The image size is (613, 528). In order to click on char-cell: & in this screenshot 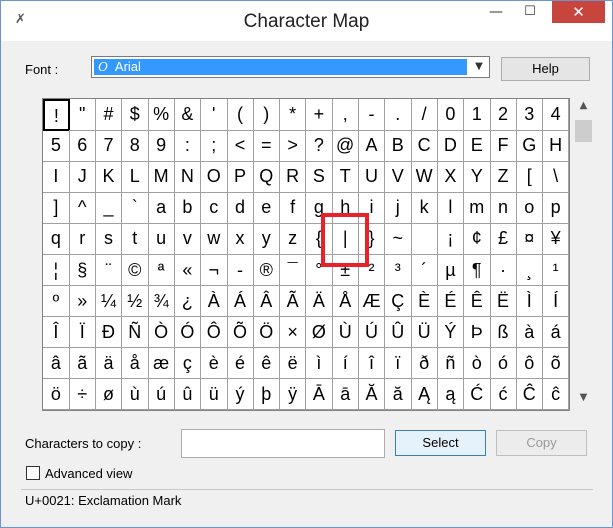, I will do `click(188, 115)`.